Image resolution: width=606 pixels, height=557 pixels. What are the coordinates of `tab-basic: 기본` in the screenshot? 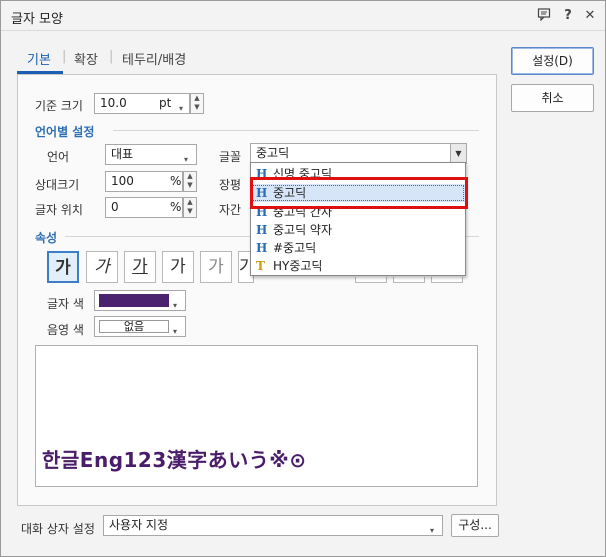 It's located at (39, 58).